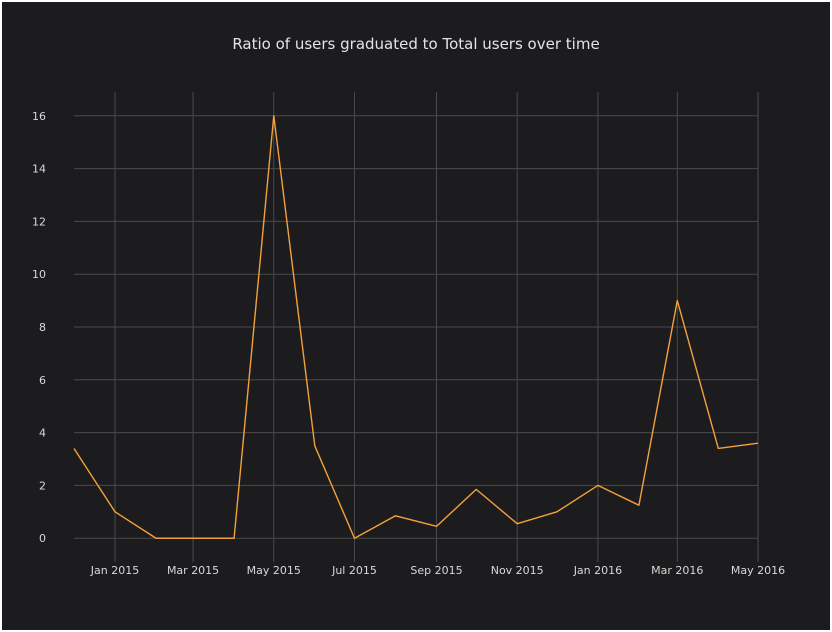  Describe the element at coordinates (39, 116) in the screenshot. I see `y-tick-label: 16` at that location.